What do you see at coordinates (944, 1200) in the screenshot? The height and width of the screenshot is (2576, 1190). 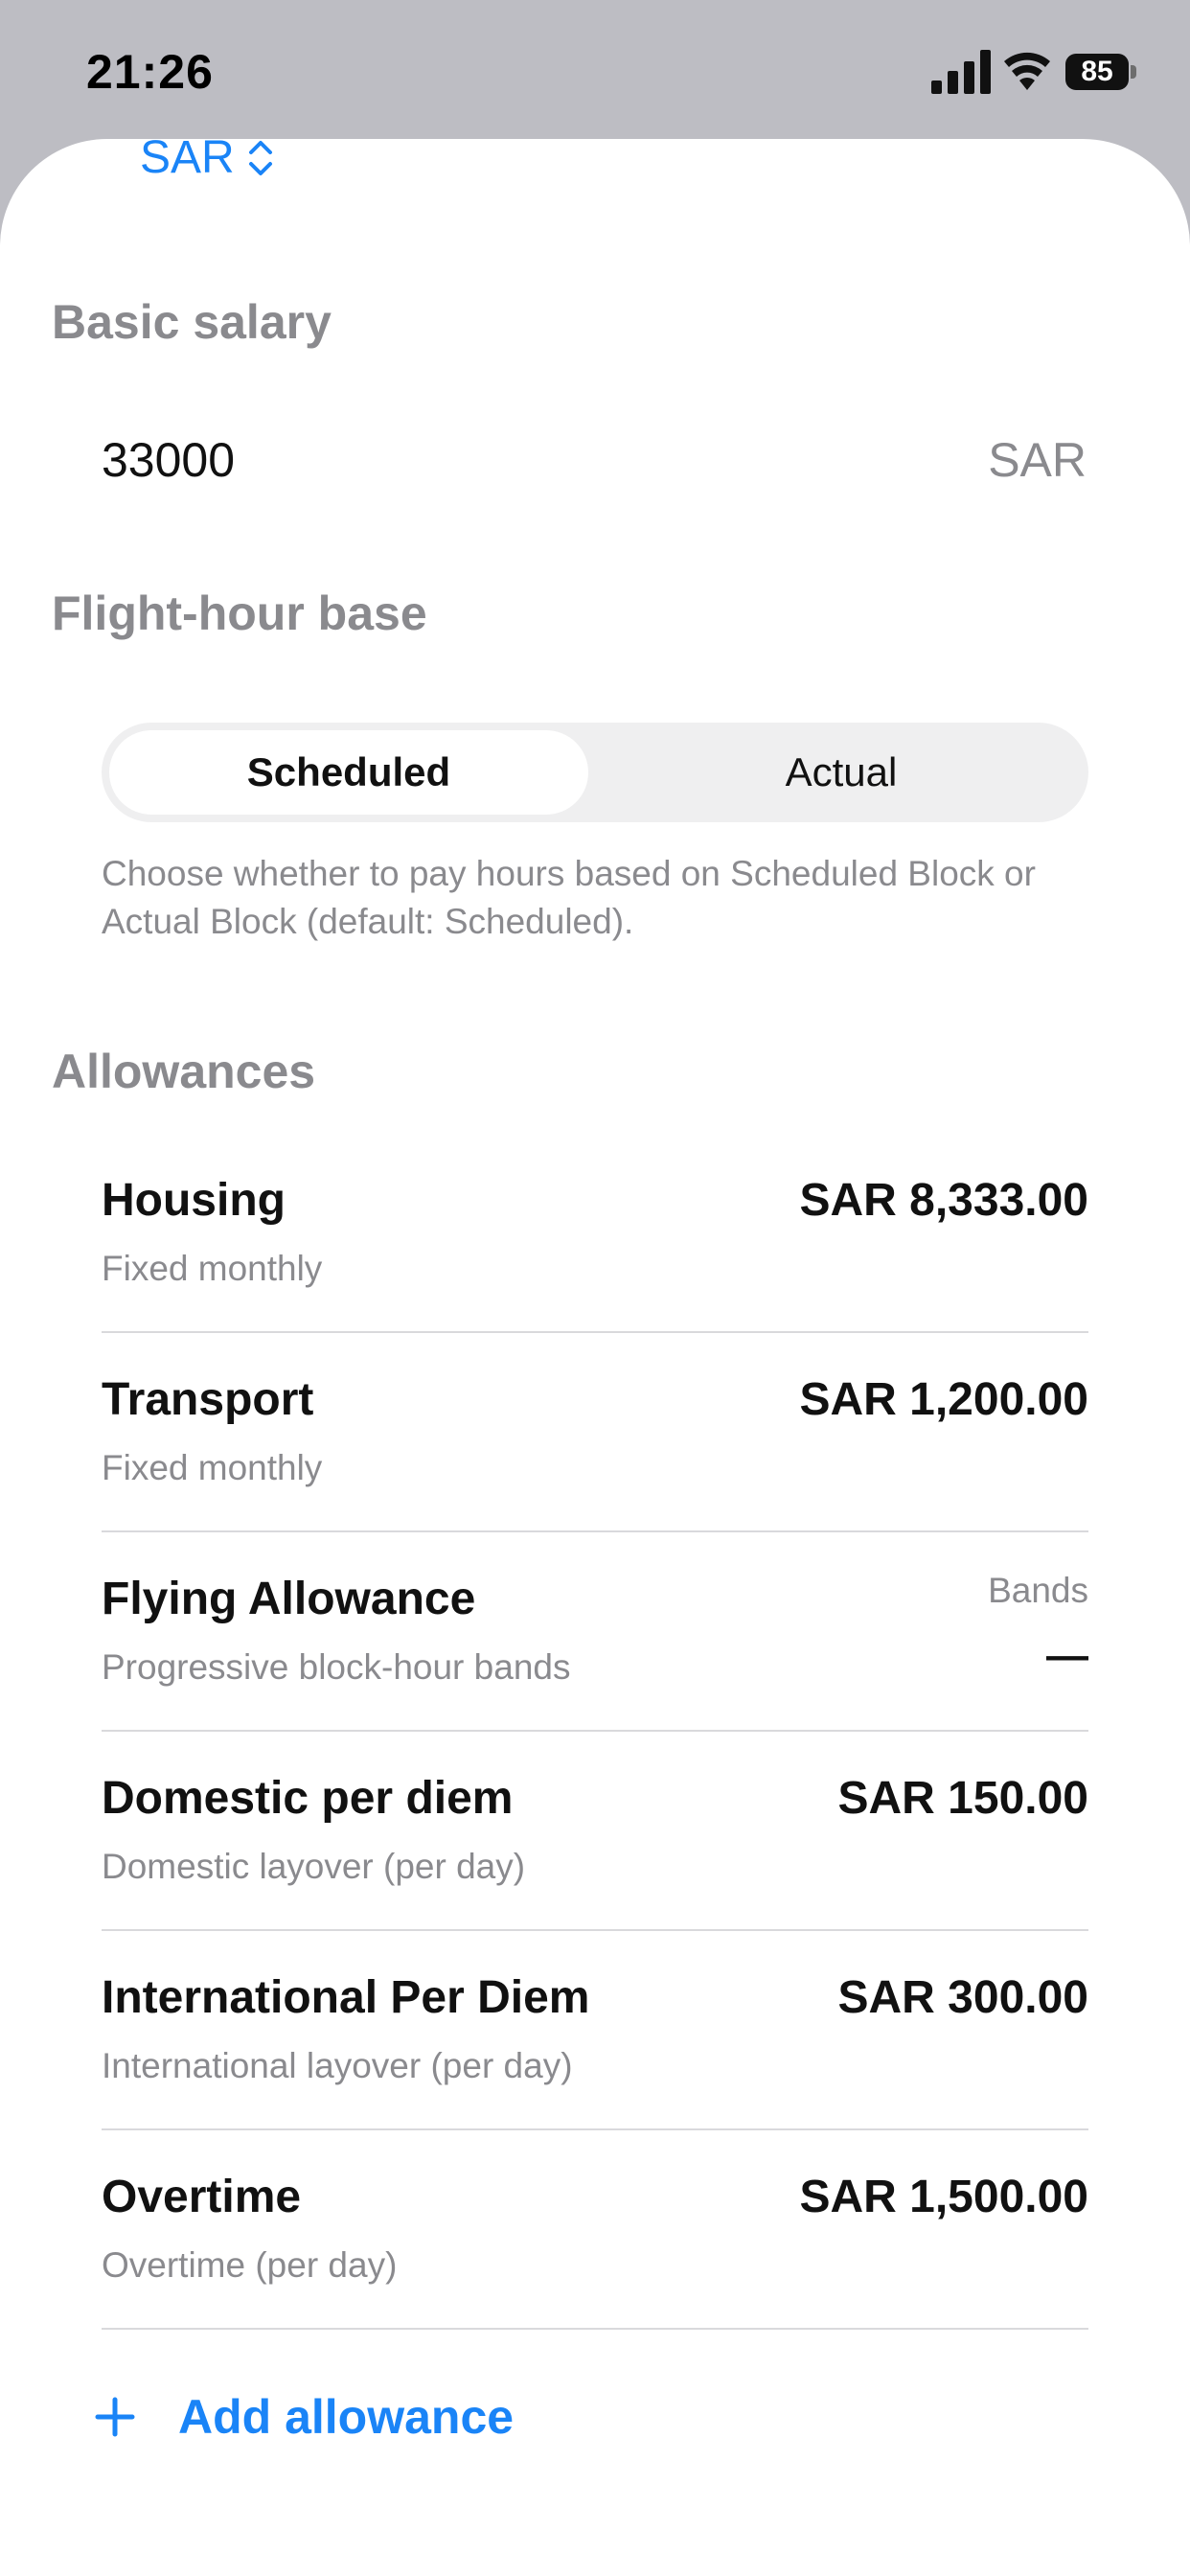 I see `allowance-amount: SAR 8,333.00` at bounding box center [944, 1200].